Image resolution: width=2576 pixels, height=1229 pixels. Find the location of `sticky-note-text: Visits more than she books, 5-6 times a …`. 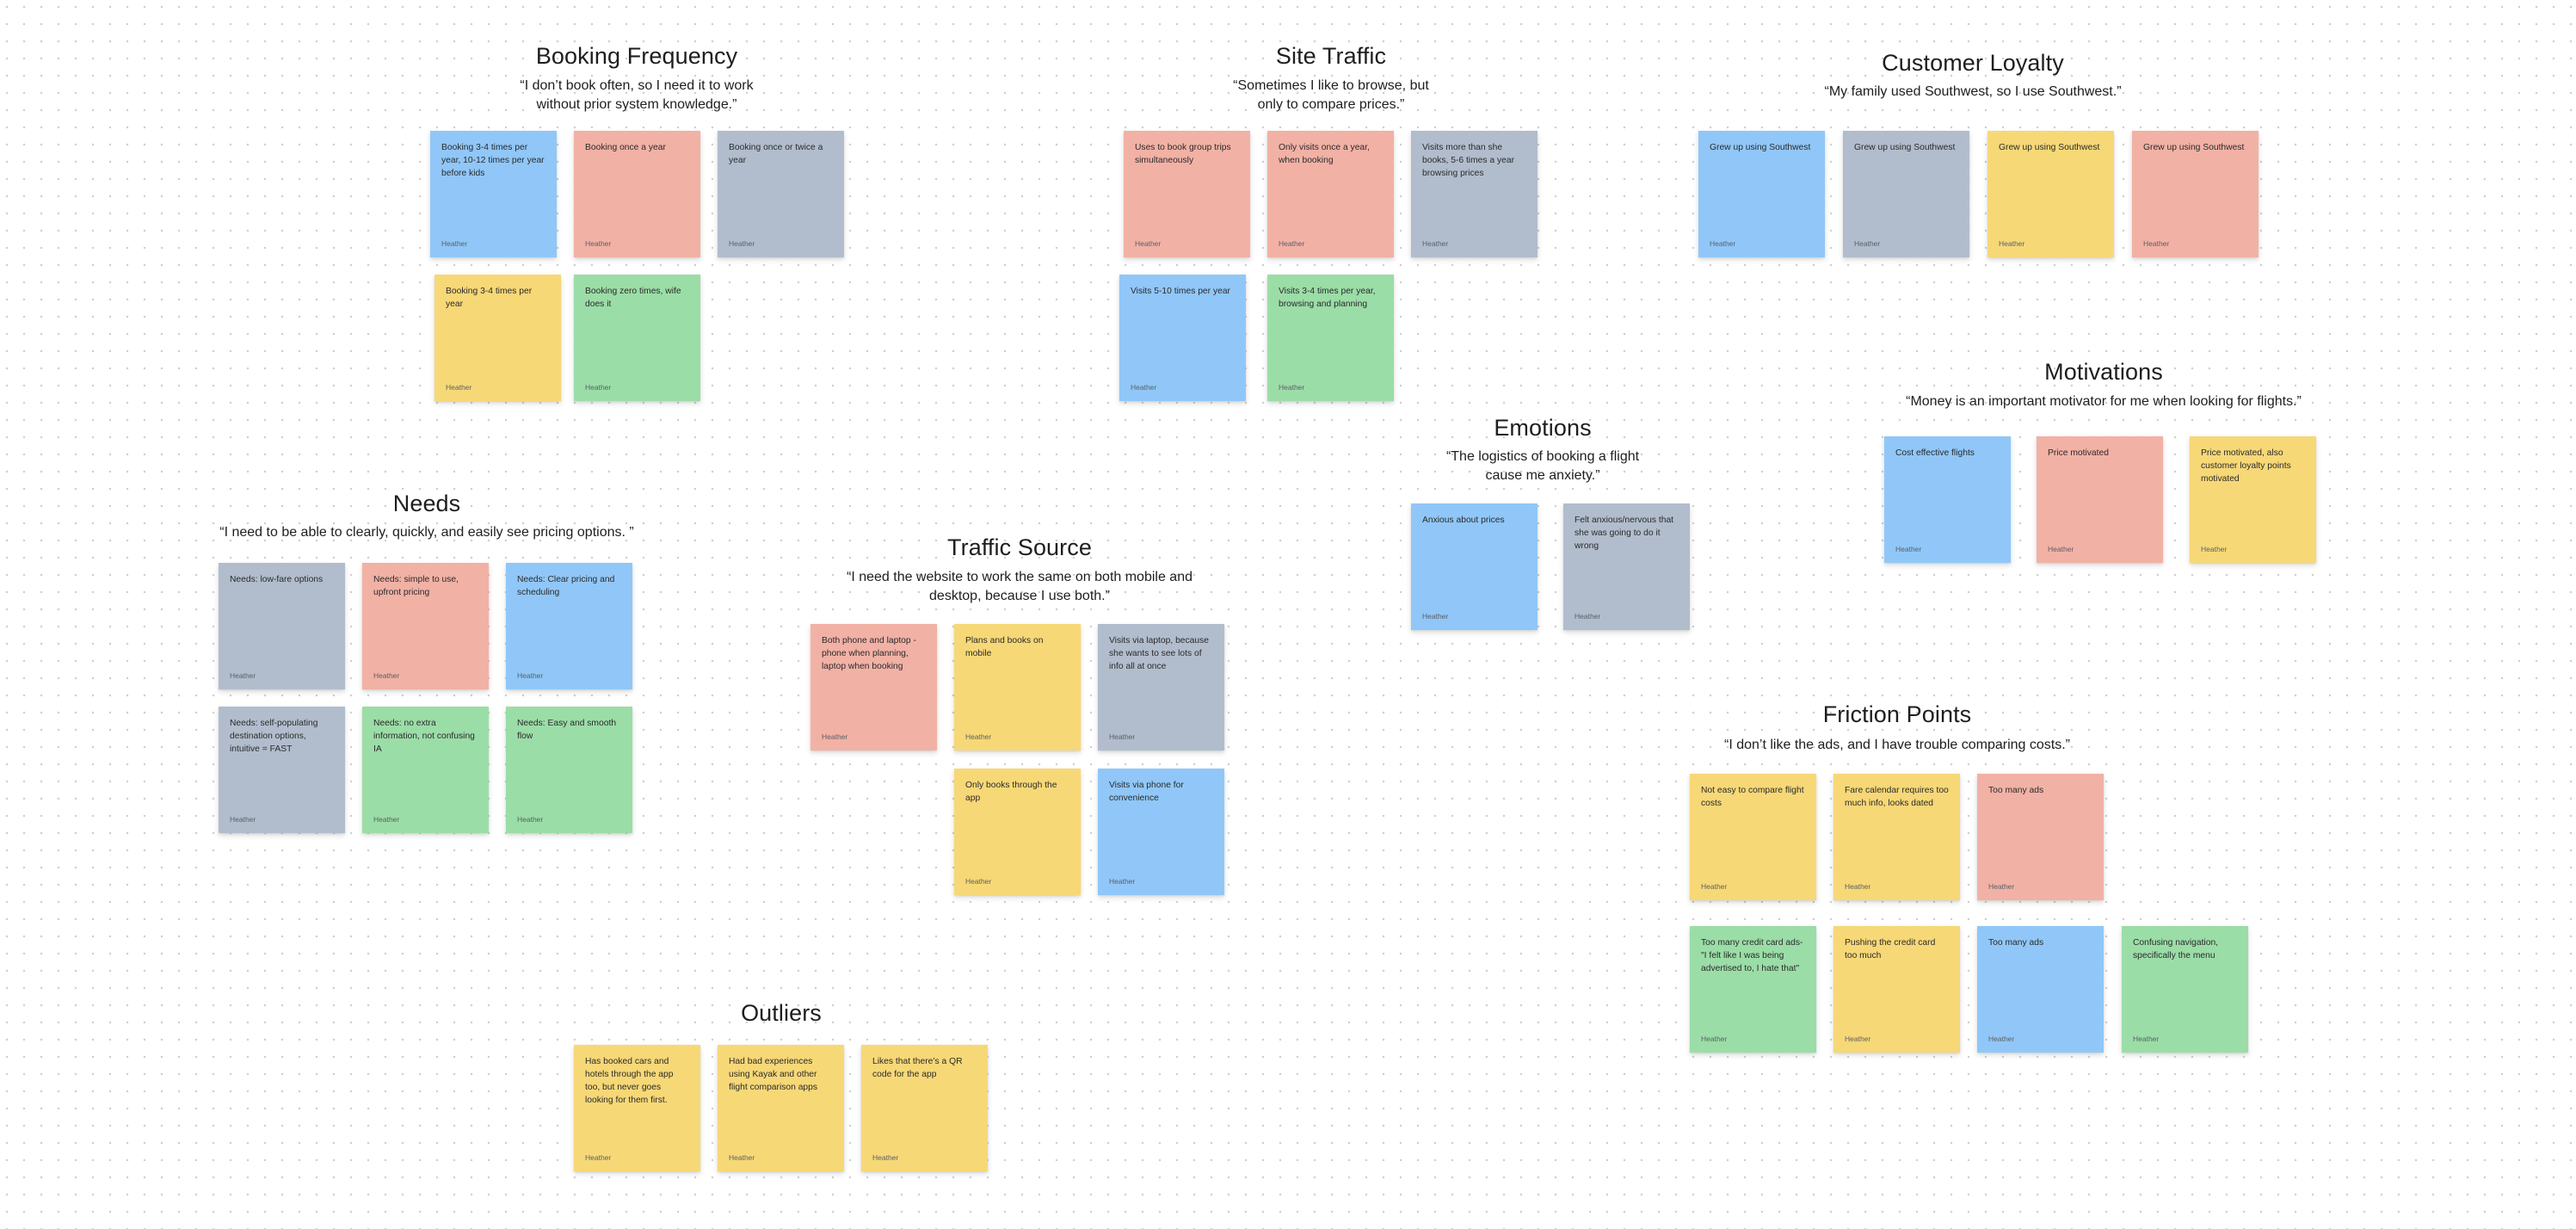

sticky-note-text: Visits more than she books, 5-6 times a … is located at coordinates (1469, 160).